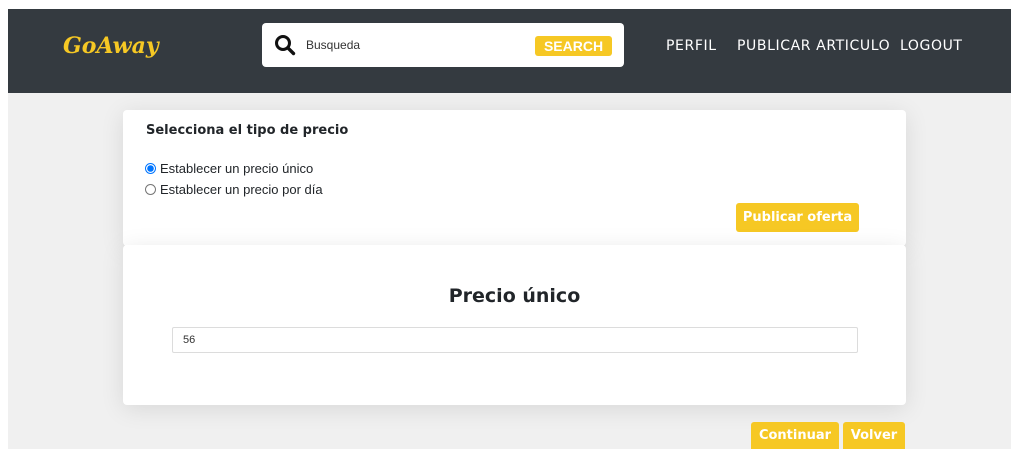 The image size is (1011, 449). Describe the element at coordinates (237, 168) in the screenshot. I see `radio-label: Establecer un precio único` at that location.